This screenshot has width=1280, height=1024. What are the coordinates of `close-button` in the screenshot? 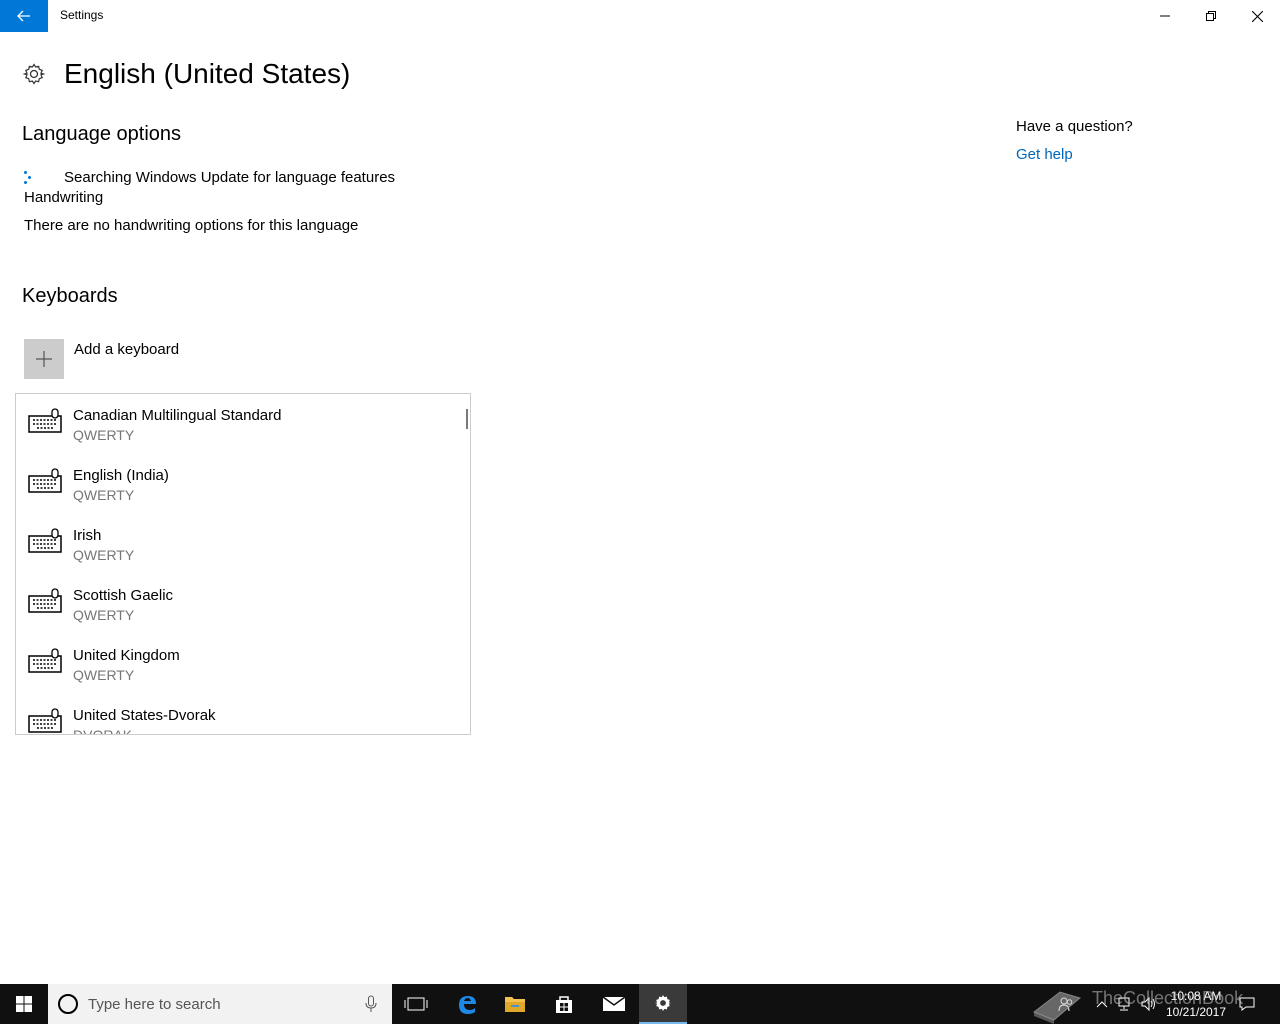 It's located at (1257, 16).